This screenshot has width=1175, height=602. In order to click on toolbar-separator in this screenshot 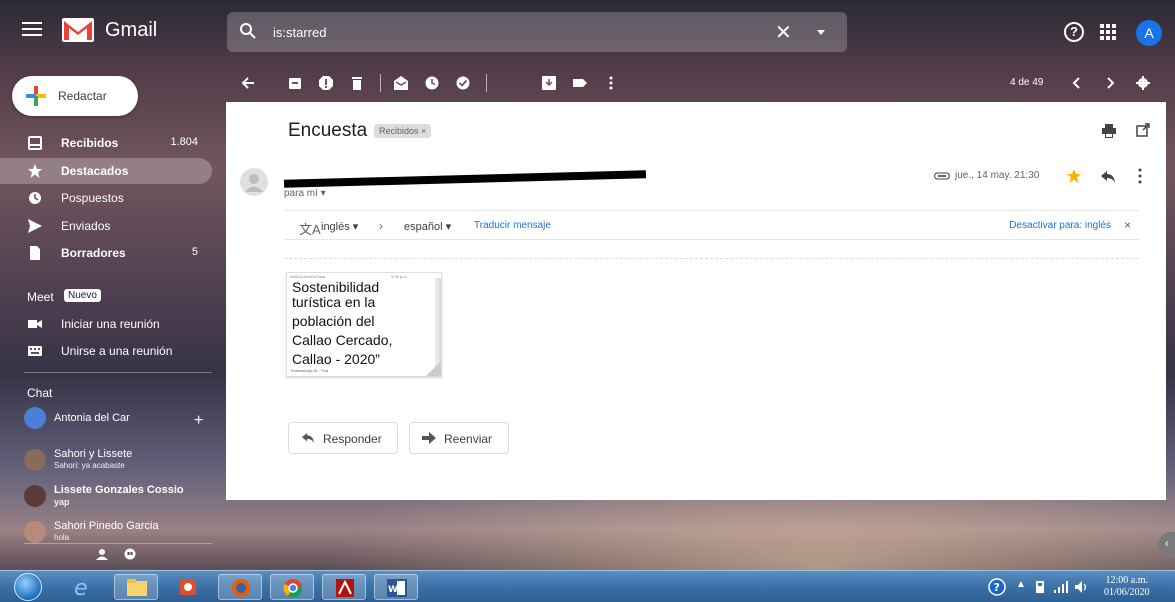, I will do `click(380, 83)`.